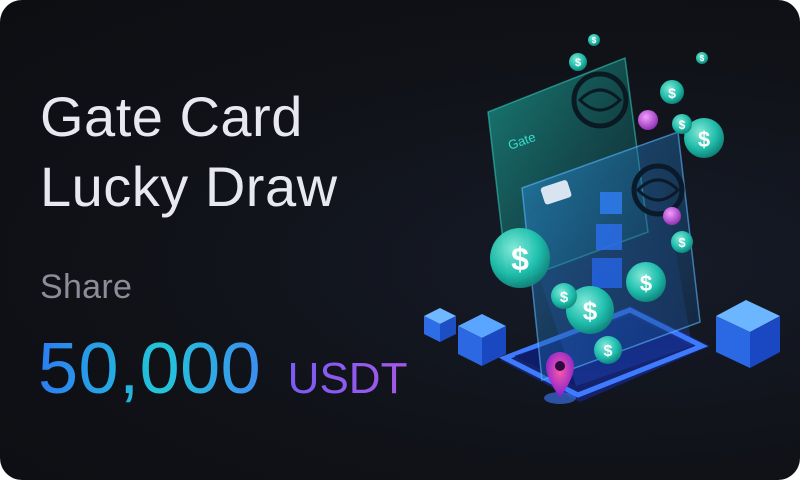 The width and height of the screenshot is (800, 480). I want to click on cube-small-left, so click(440, 325).